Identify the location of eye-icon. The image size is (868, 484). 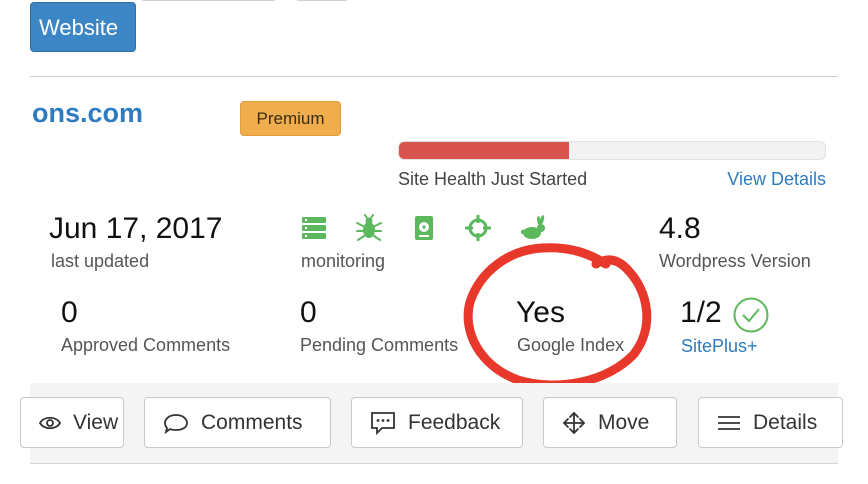
(50, 422).